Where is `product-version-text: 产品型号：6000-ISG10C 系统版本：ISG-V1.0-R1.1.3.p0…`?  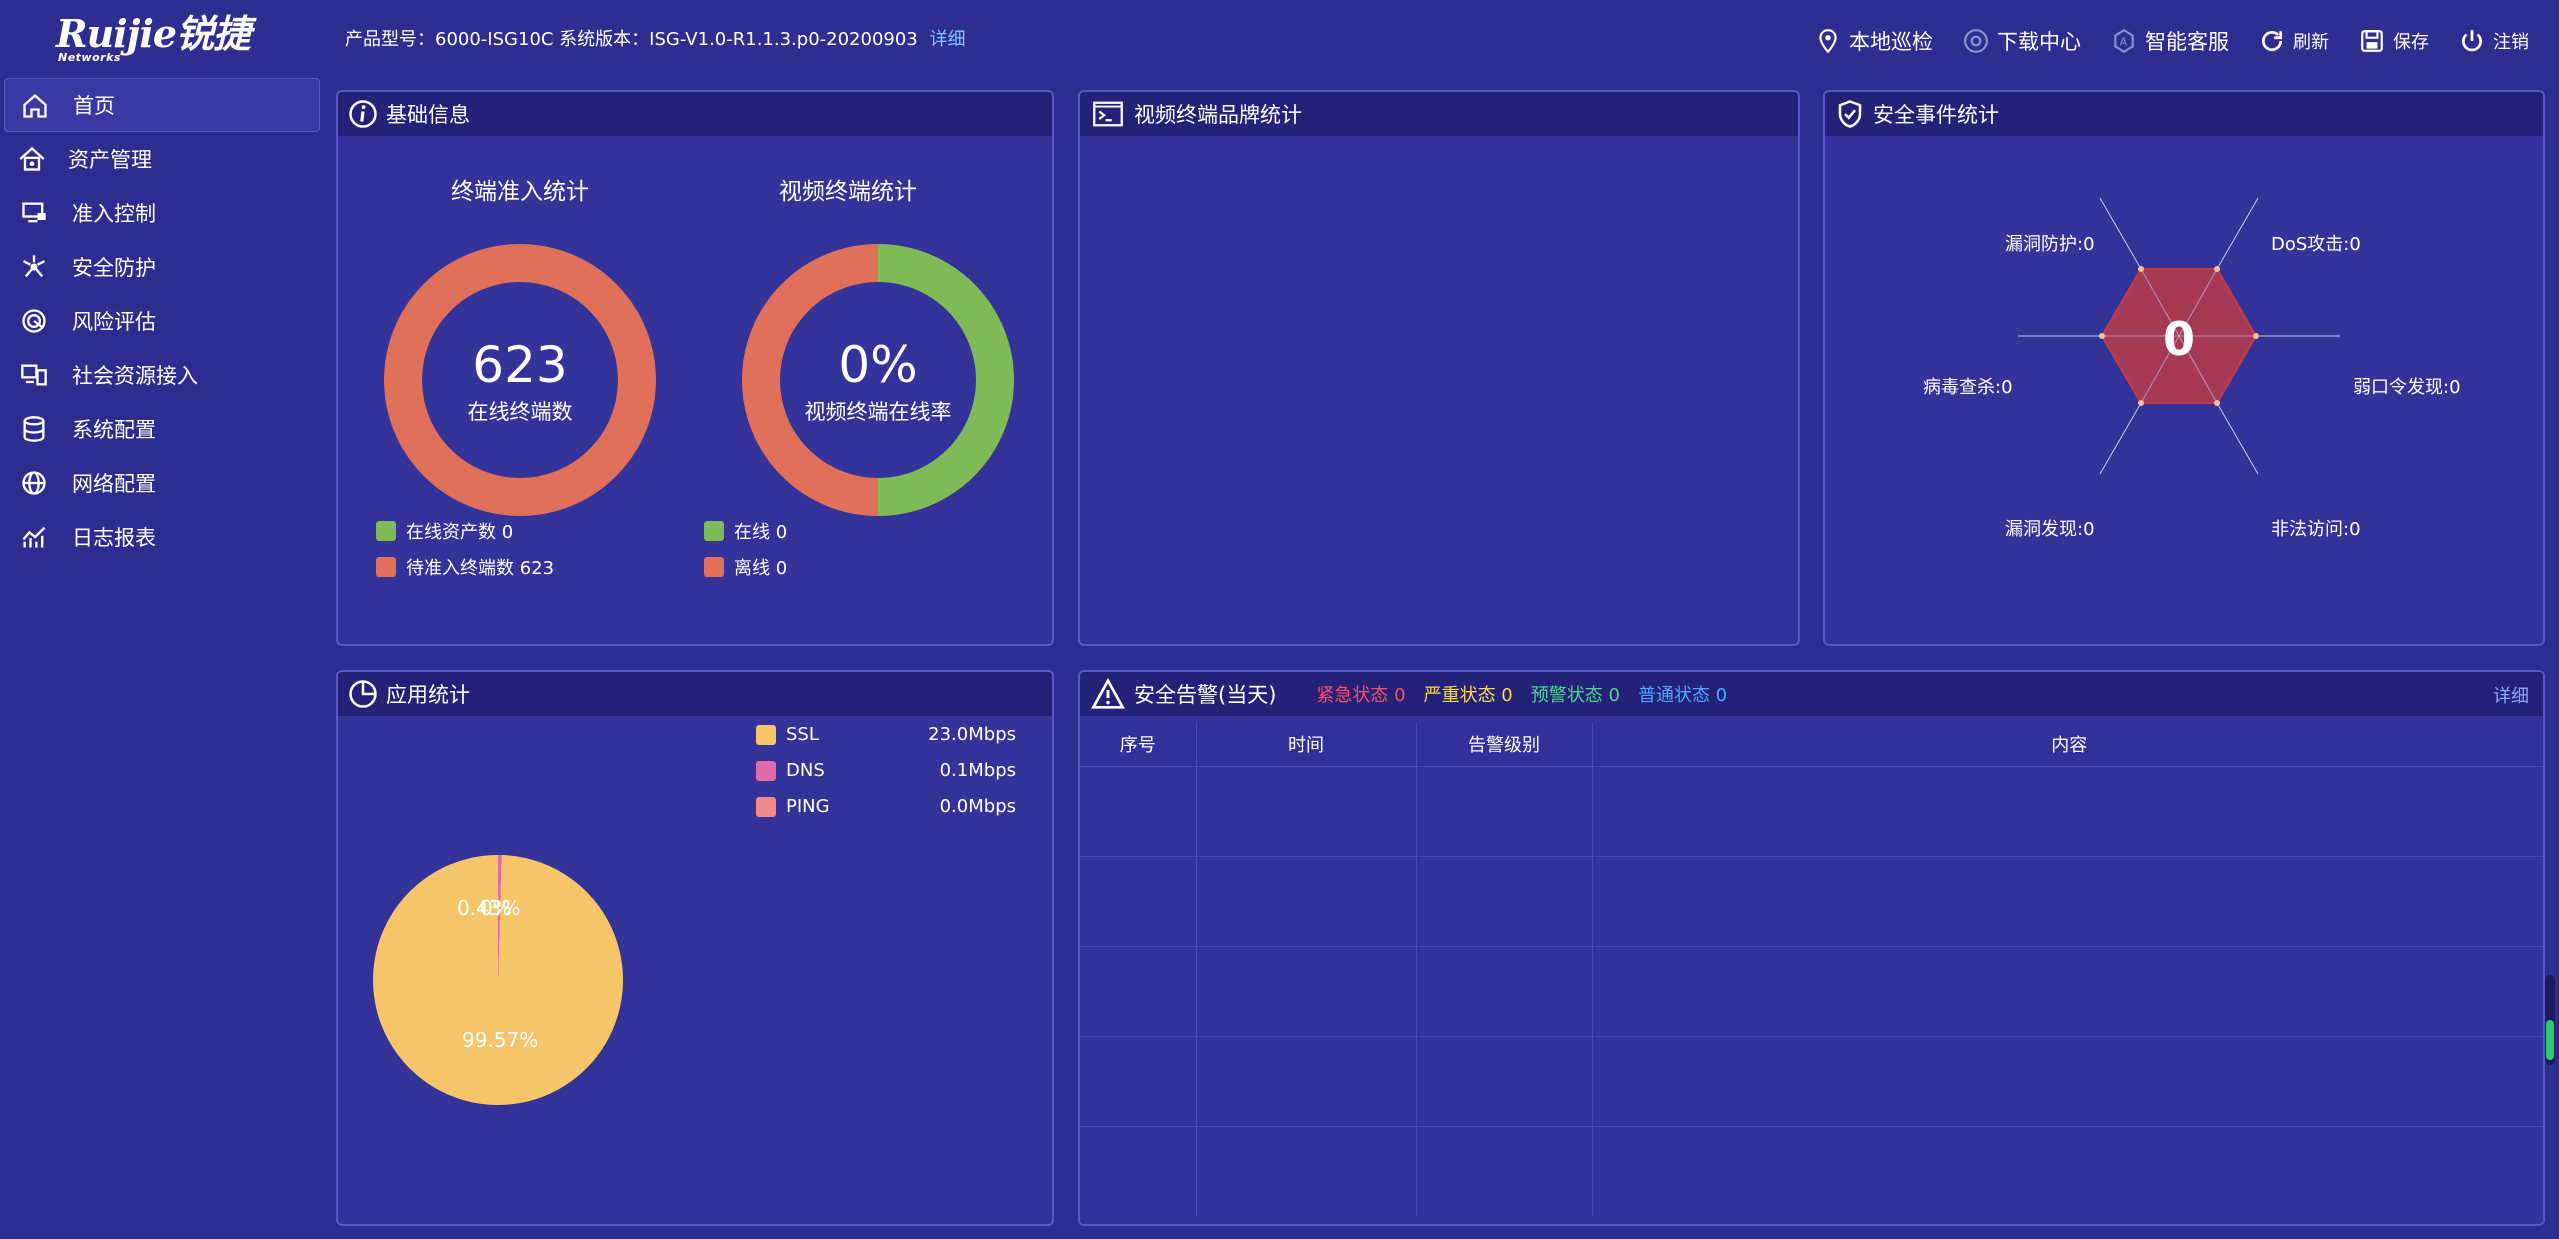
product-version-text: 产品型号：6000-ISG10C 系统版本：ISG-V1.0-R1.1.3.p0… is located at coordinates (631, 39).